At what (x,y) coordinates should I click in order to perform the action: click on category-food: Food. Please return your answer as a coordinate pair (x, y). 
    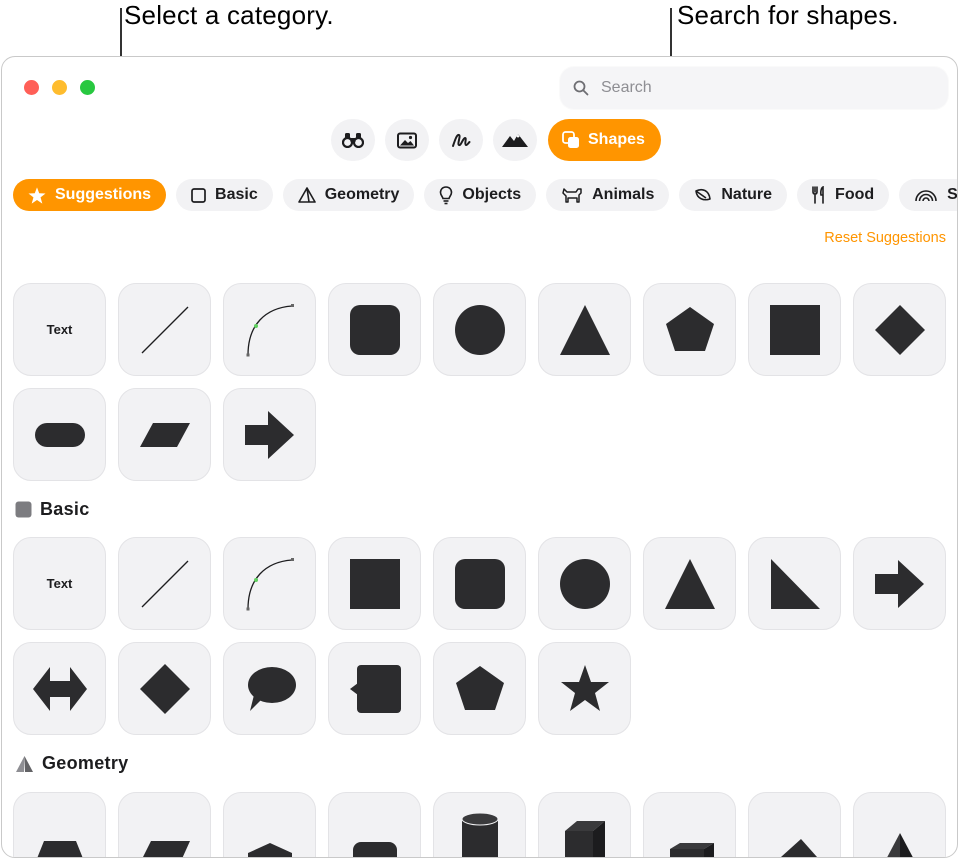
    Looking at the image, I should click on (843, 195).